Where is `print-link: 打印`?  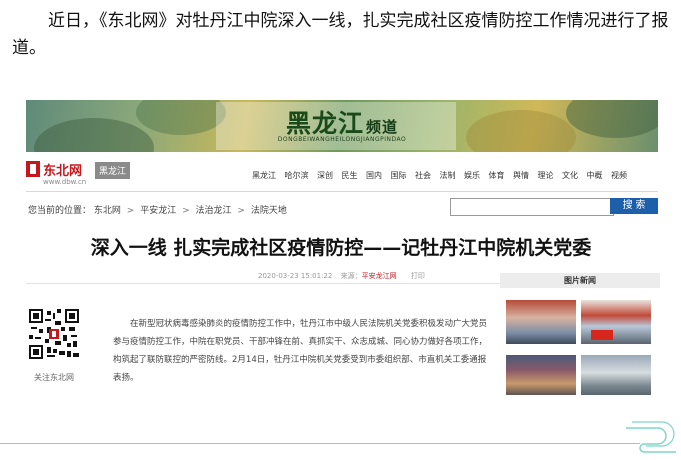
print-link: 打印 is located at coordinates (418, 276).